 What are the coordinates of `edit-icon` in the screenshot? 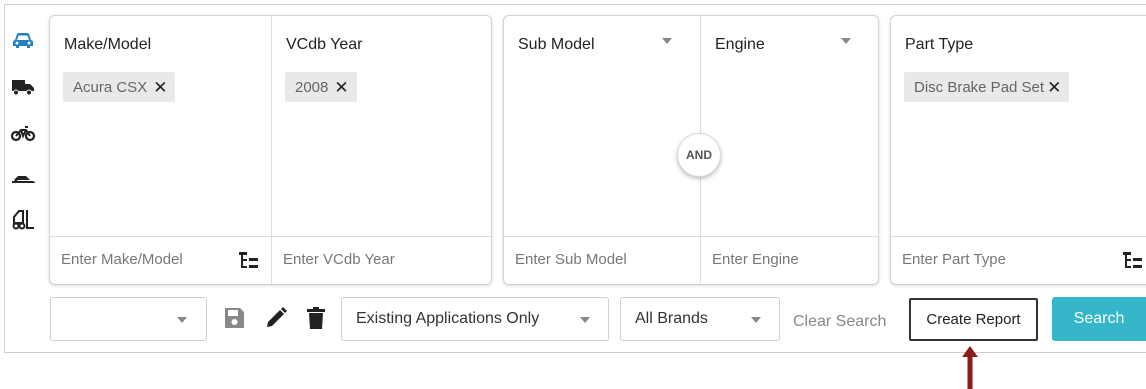 It's located at (276, 318).